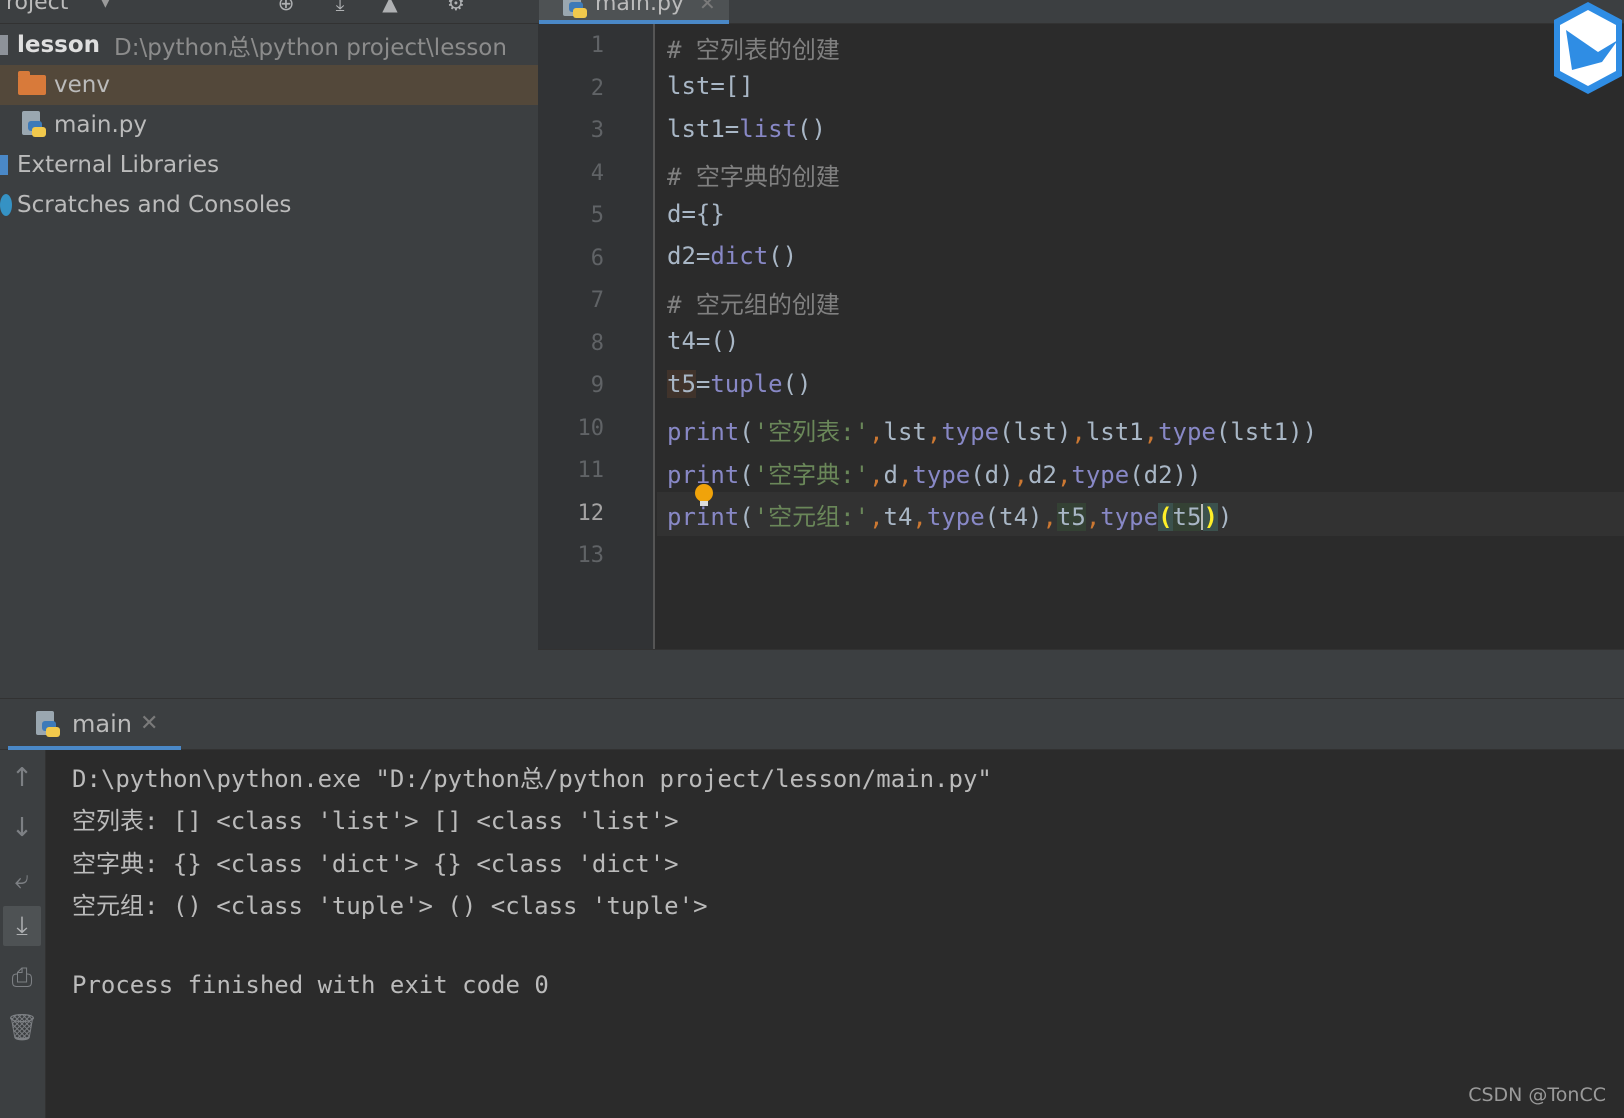  What do you see at coordinates (100, 125) in the screenshot?
I see `tree-item-label: main.py` at bounding box center [100, 125].